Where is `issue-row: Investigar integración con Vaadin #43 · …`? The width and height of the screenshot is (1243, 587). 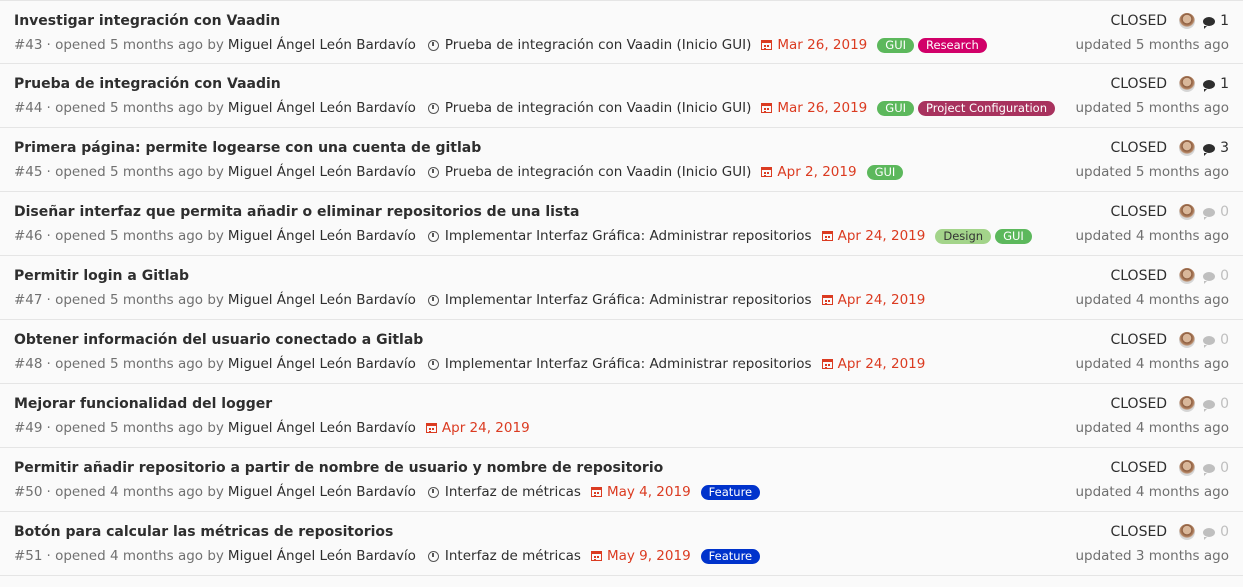 issue-row: Investigar integración con Vaadin #43 · … is located at coordinates (621, 32).